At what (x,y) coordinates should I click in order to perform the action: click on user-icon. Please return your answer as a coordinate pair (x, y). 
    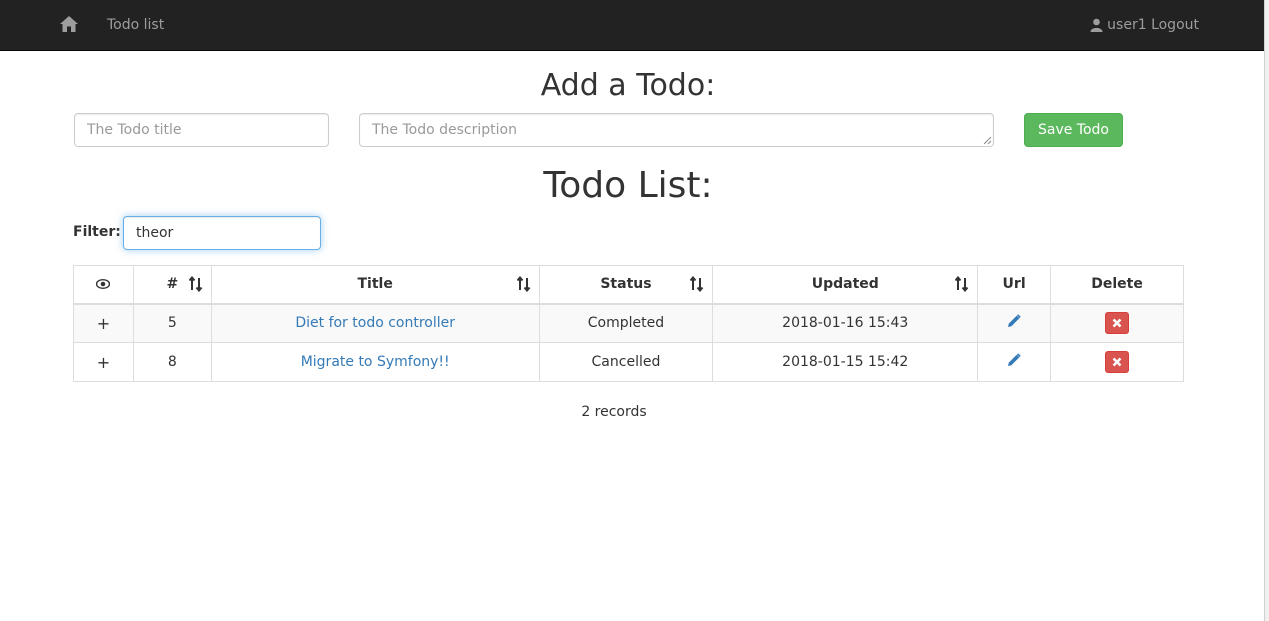
    Looking at the image, I should click on (1096, 25).